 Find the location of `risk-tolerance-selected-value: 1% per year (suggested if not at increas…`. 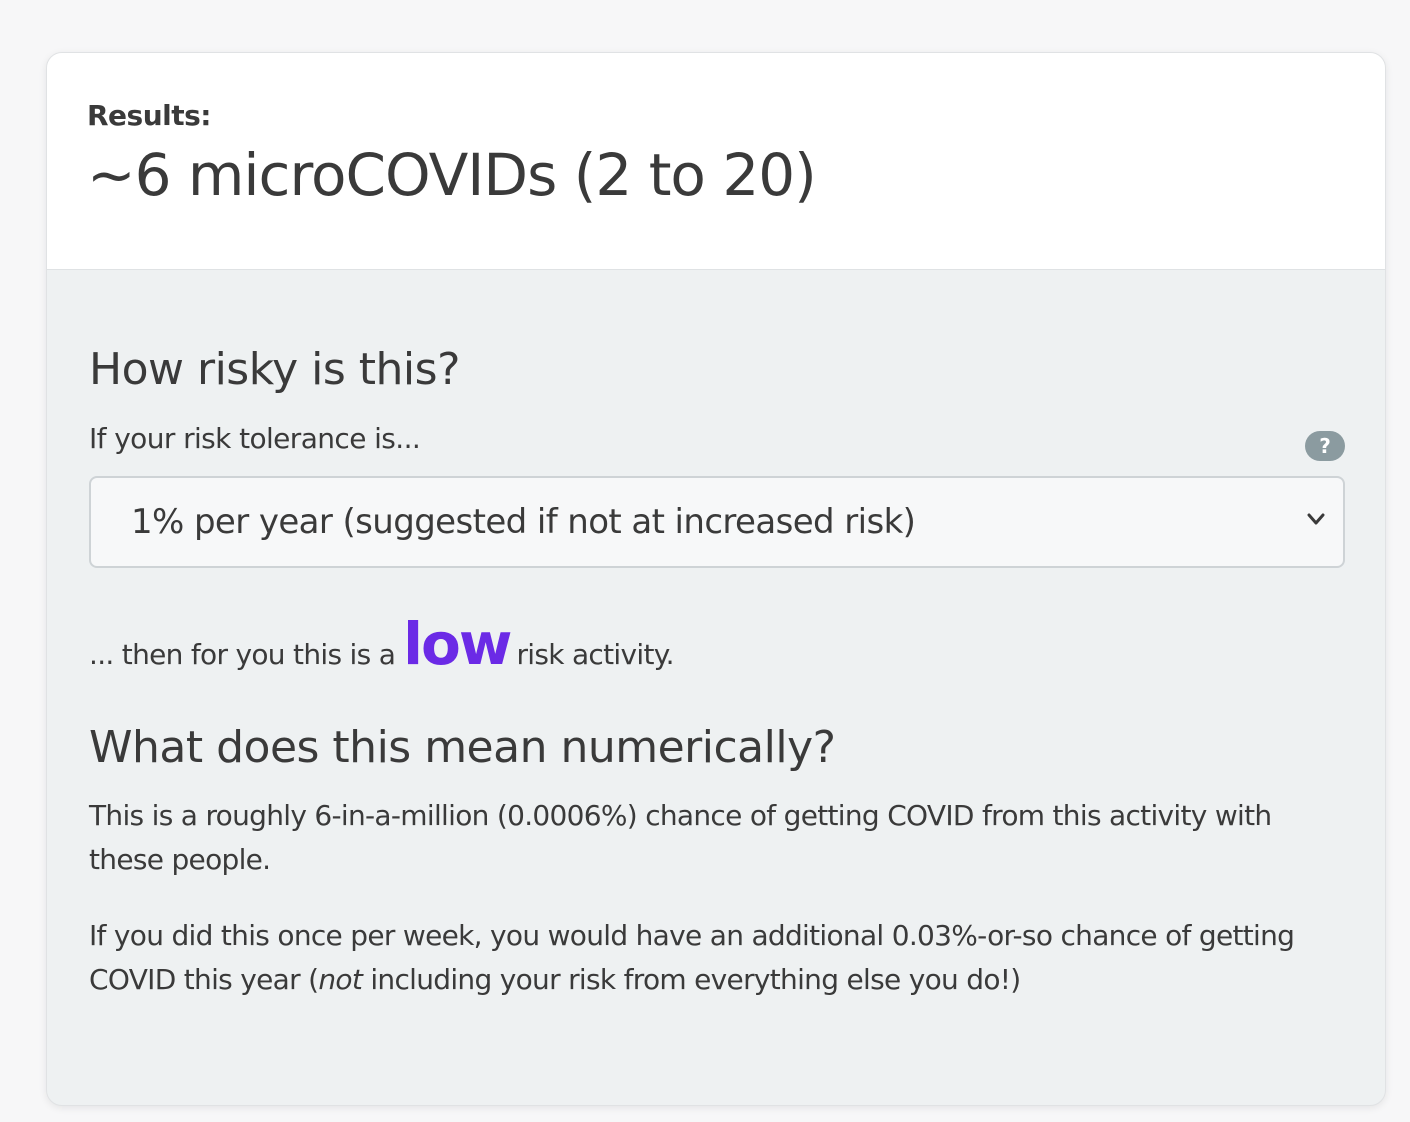

risk-tolerance-selected-value: 1% per year (suggested if not at increas… is located at coordinates (523, 522).